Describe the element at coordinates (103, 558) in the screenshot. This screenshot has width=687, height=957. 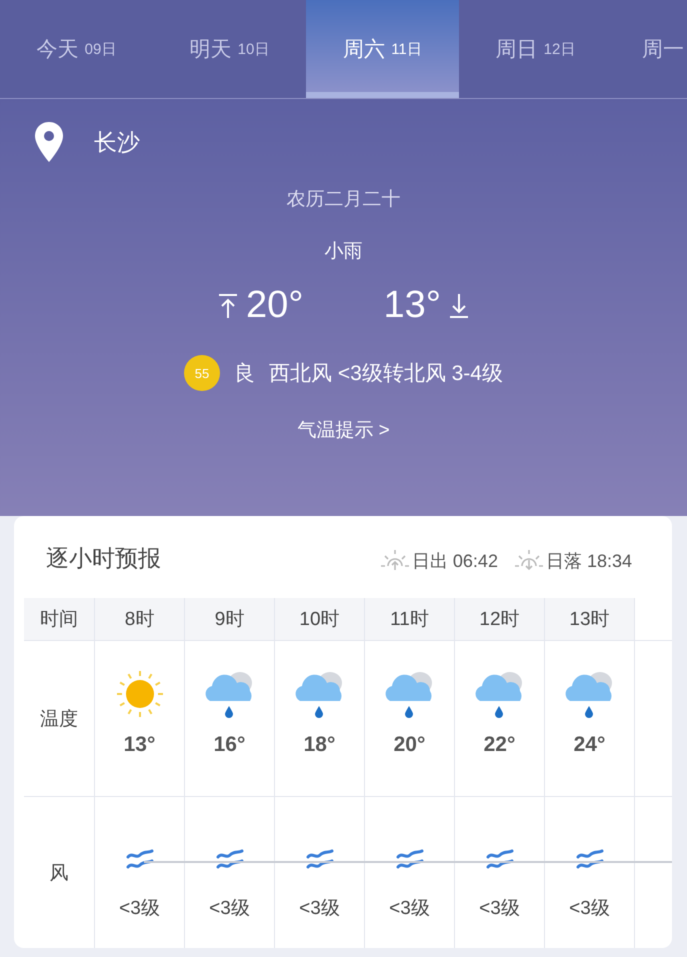
I see `section-title: 逐小时预报` at that location.